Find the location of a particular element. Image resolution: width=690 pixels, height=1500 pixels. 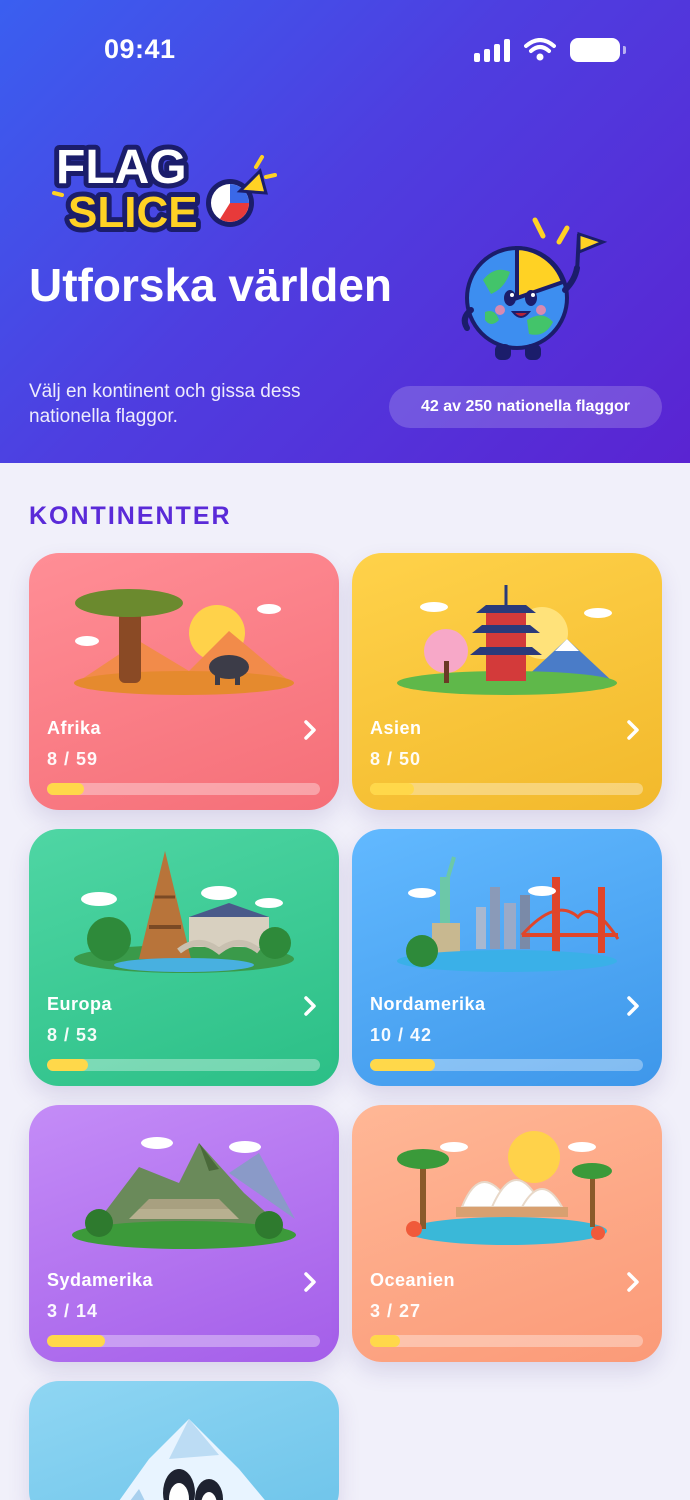

svg-text: FLAG is located at coordinates (121, 167).